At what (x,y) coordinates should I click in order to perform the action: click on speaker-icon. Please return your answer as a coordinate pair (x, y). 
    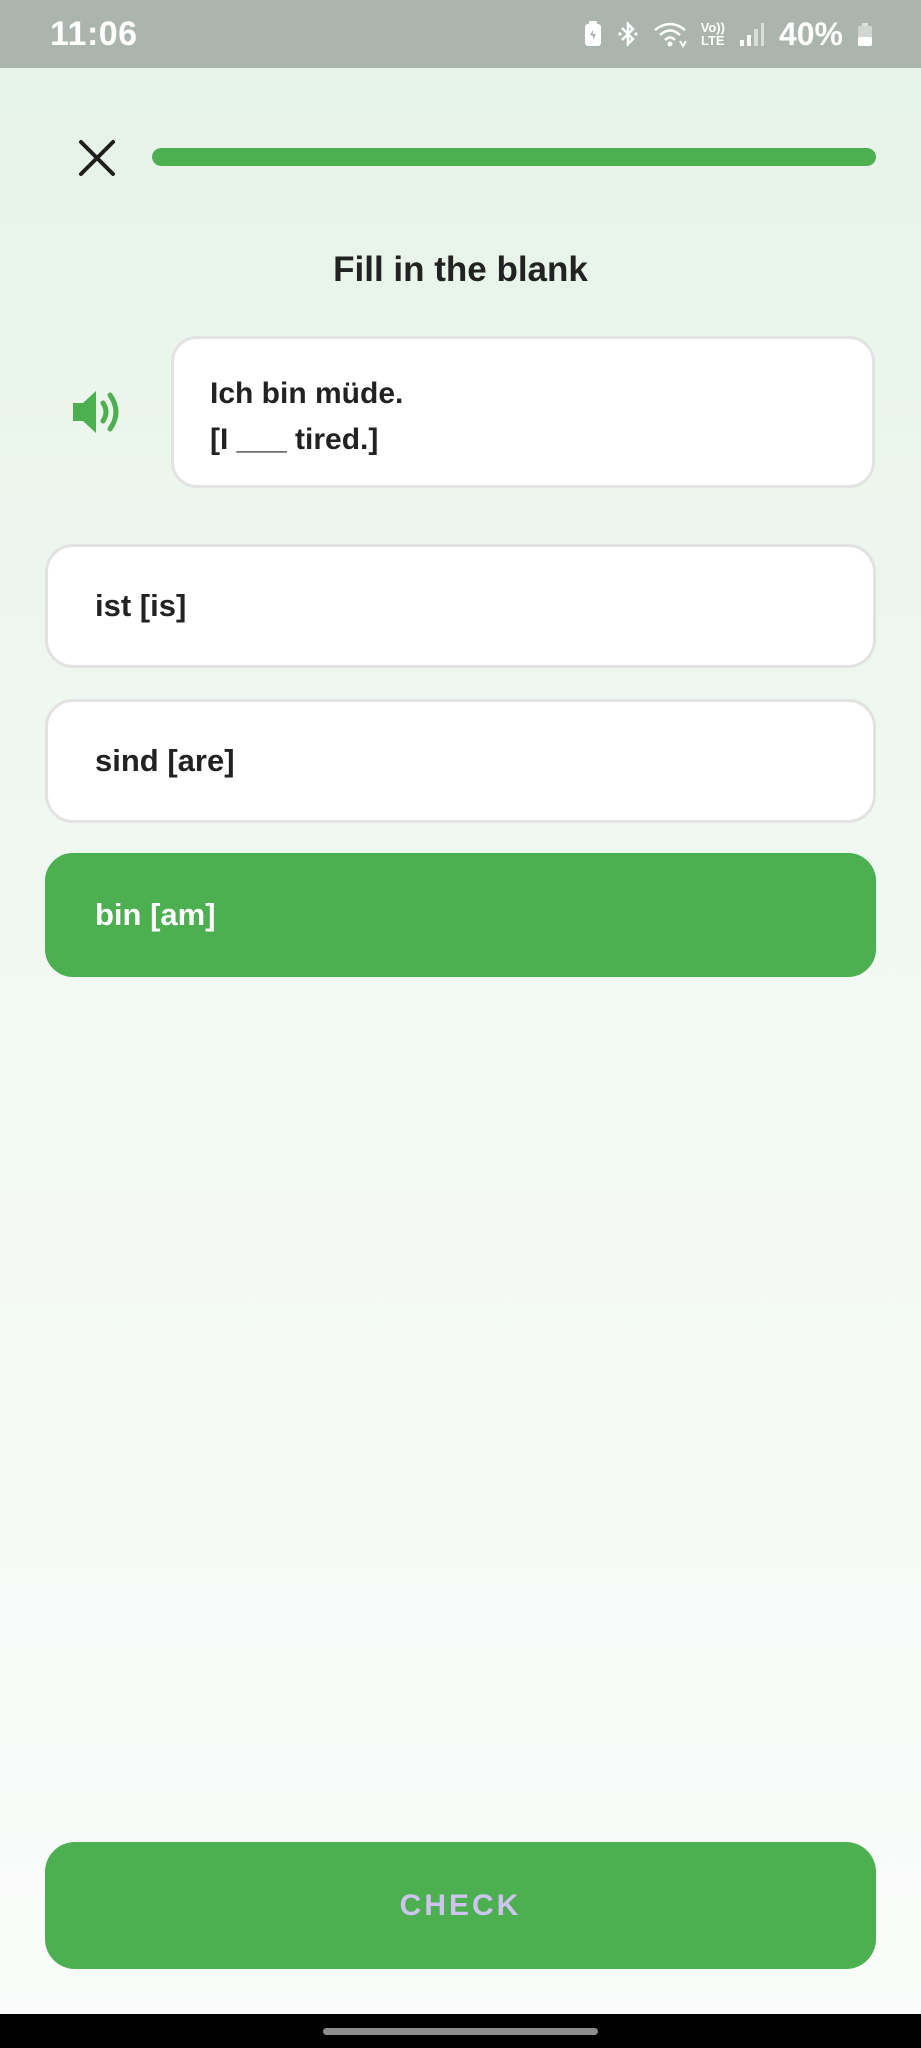
    Looking at the image, I should click on (96, 412).